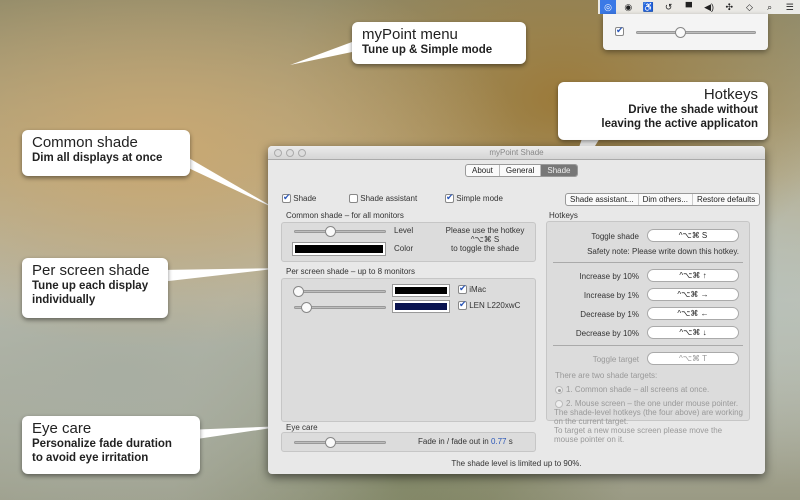 Image resolution: width=800 pixels, height=500 pixels. I want to click on toggle-shade-hotkey-field: ^⌥⌘ S, so click(693, 235).